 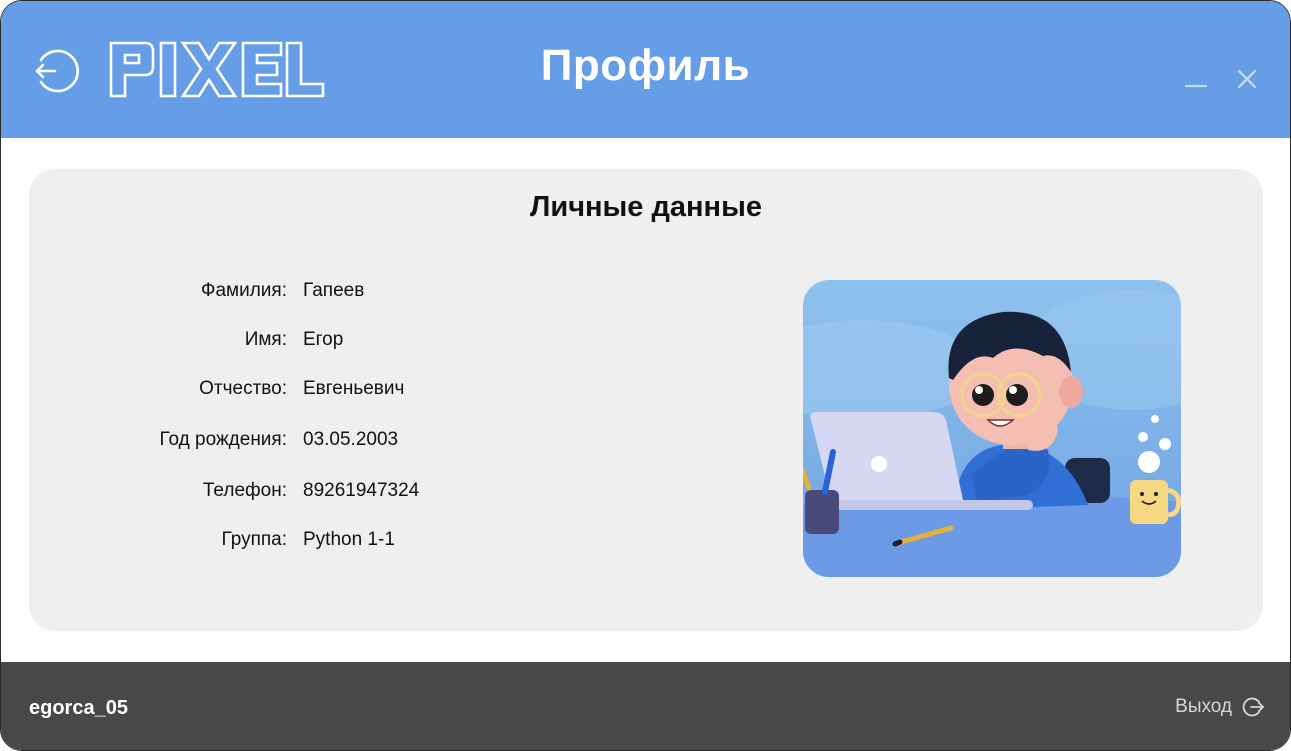 What do you see at coordinates (1196, 79) in the screenshot?
I see `minimize-button` at bounding box center [1196, 79].